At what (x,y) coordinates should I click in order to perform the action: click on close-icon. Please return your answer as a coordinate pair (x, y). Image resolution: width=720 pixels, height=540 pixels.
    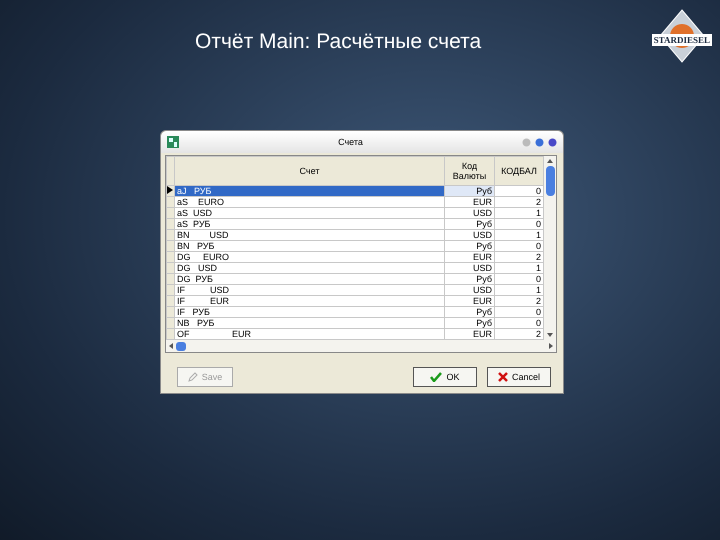
    Looking at the image, I should click on (552, 142).